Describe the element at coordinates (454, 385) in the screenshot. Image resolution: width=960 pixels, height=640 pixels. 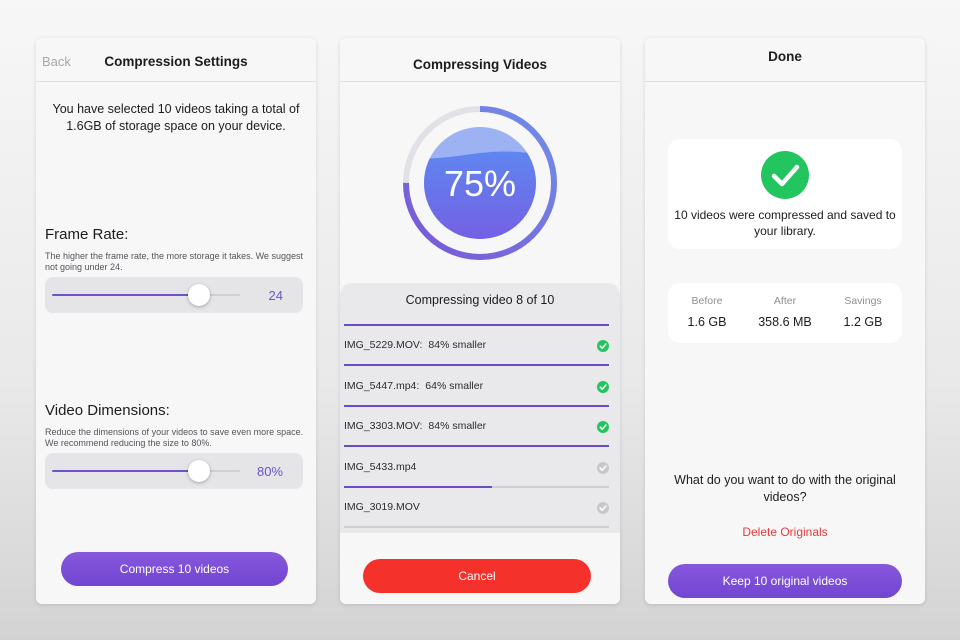
I see `file-result: 64% smaller` at that location.